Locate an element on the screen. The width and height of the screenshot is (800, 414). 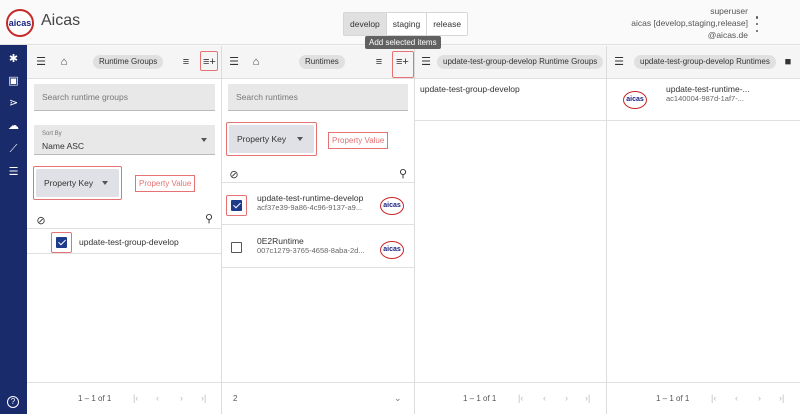
panel-header: ☰ update-test-group-develop Runtimes ■ is located at coordinates (703, 62).